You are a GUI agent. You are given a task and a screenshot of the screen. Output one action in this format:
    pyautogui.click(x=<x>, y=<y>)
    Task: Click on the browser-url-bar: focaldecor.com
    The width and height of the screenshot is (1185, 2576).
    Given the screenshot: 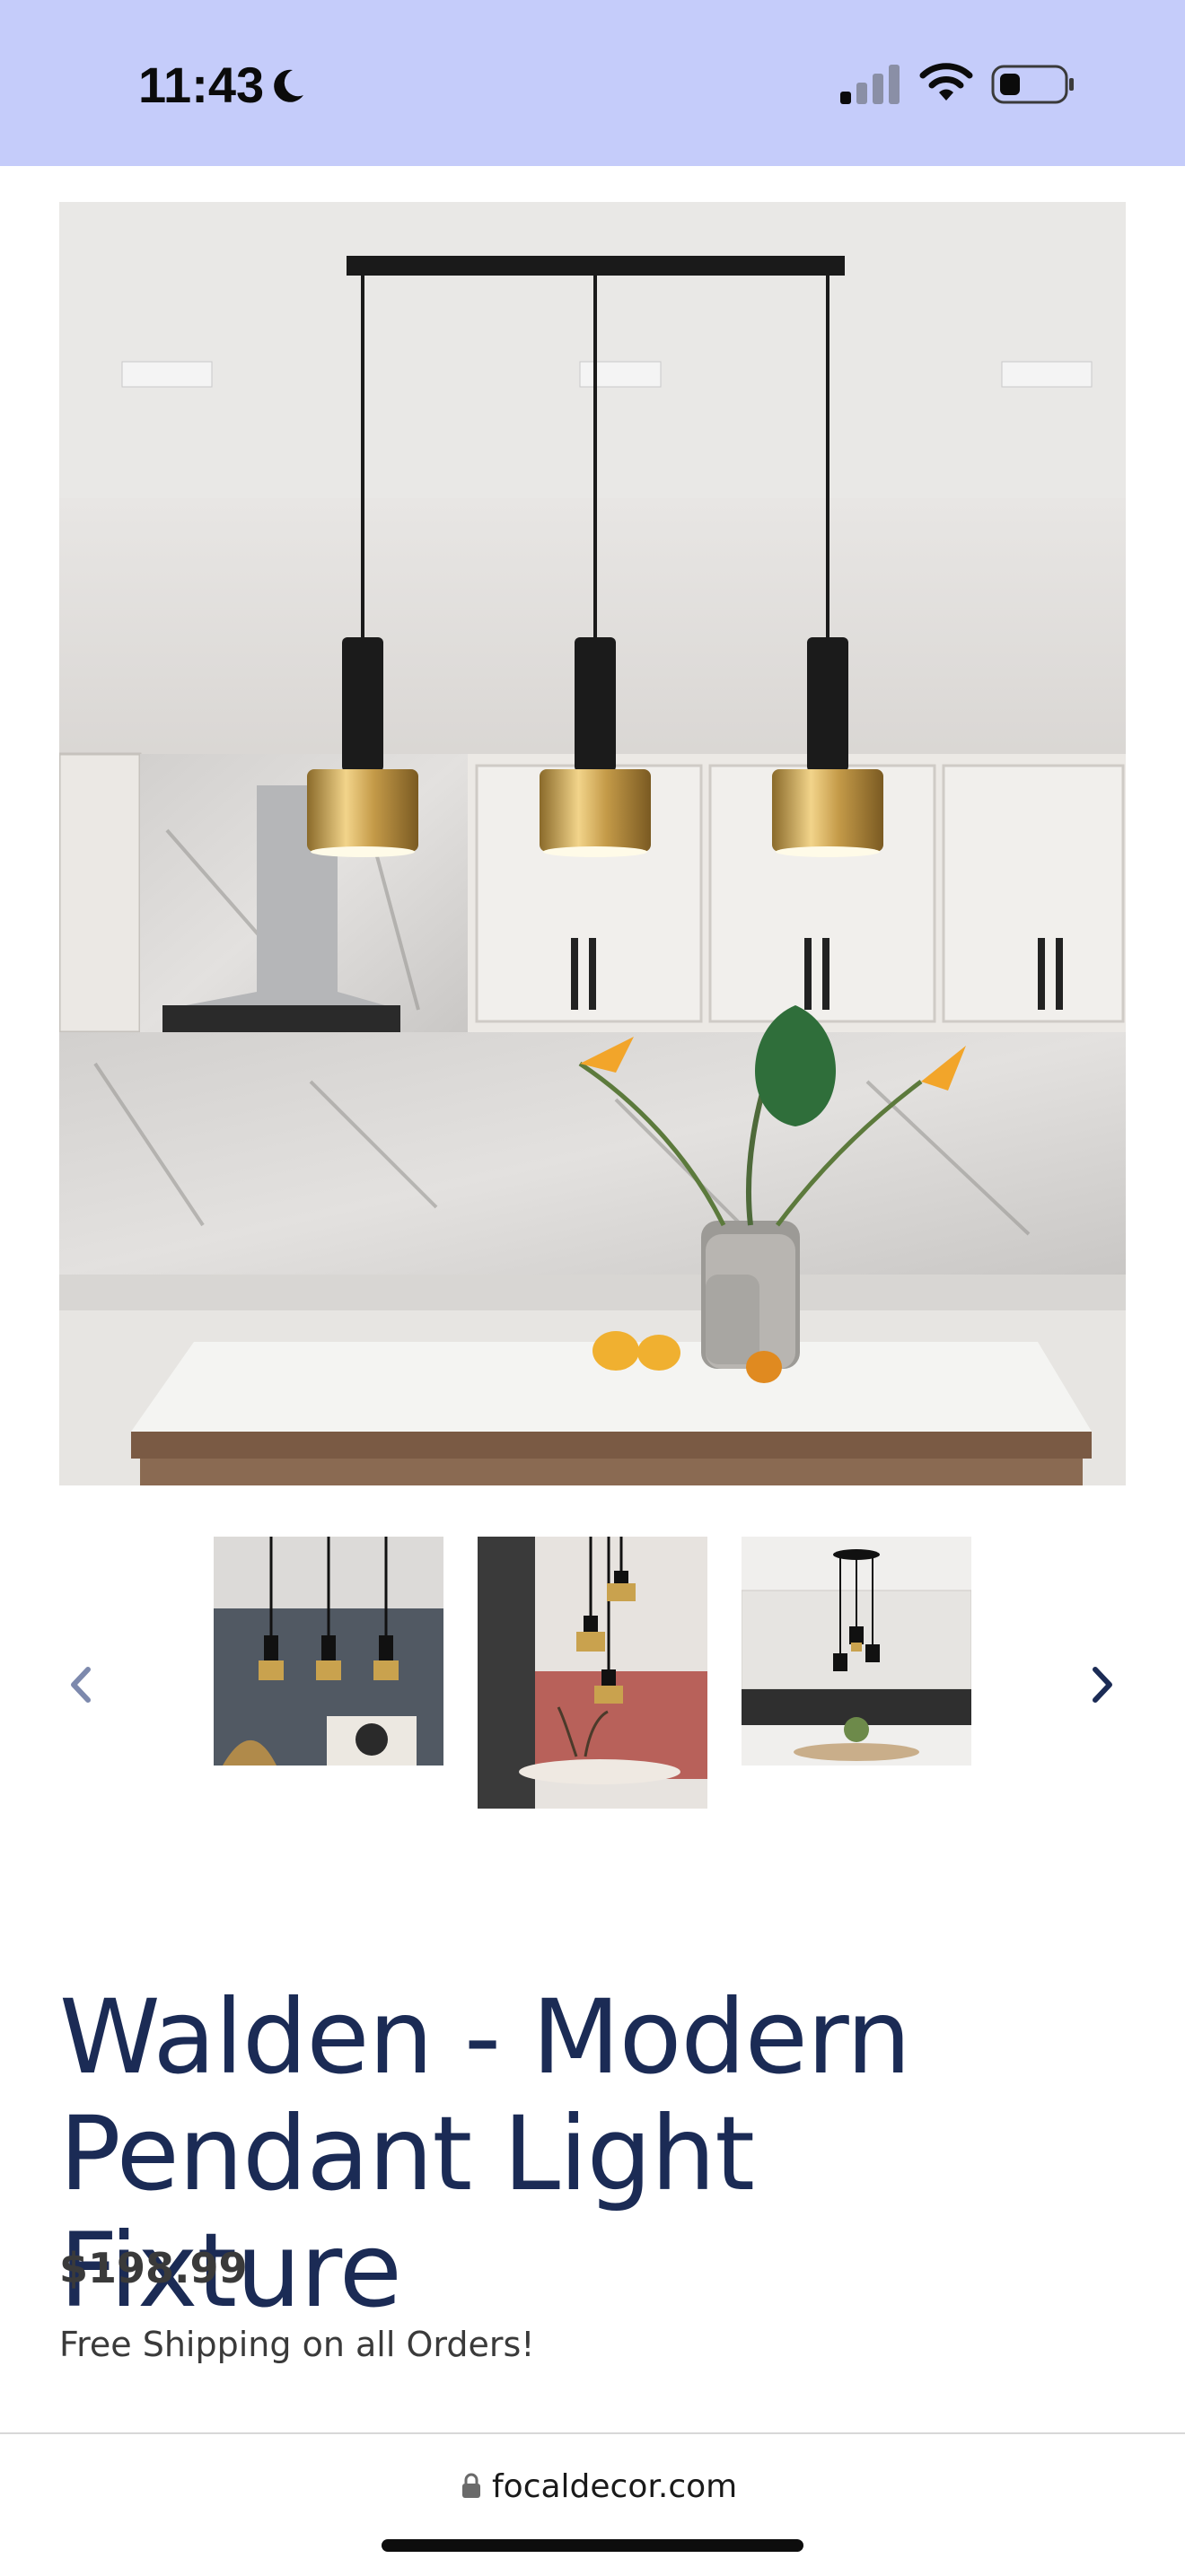 What is the action you would take?
    pyautogui.click(x=592, y=2504)
    